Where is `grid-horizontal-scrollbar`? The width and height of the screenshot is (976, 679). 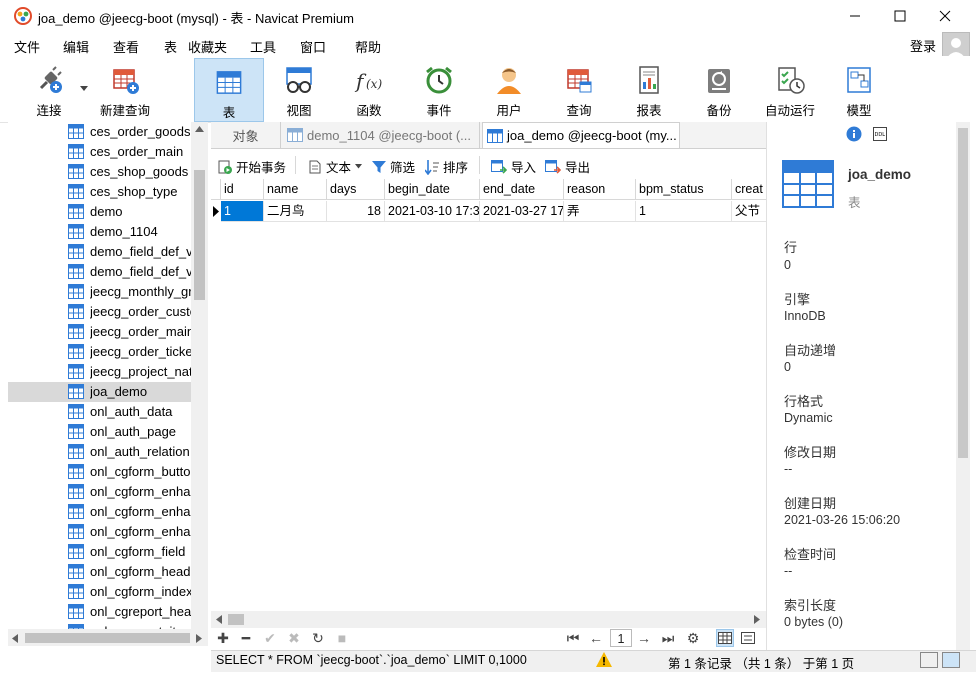 grid-horizontal-scrollbar is located at coordinates (488, 619).